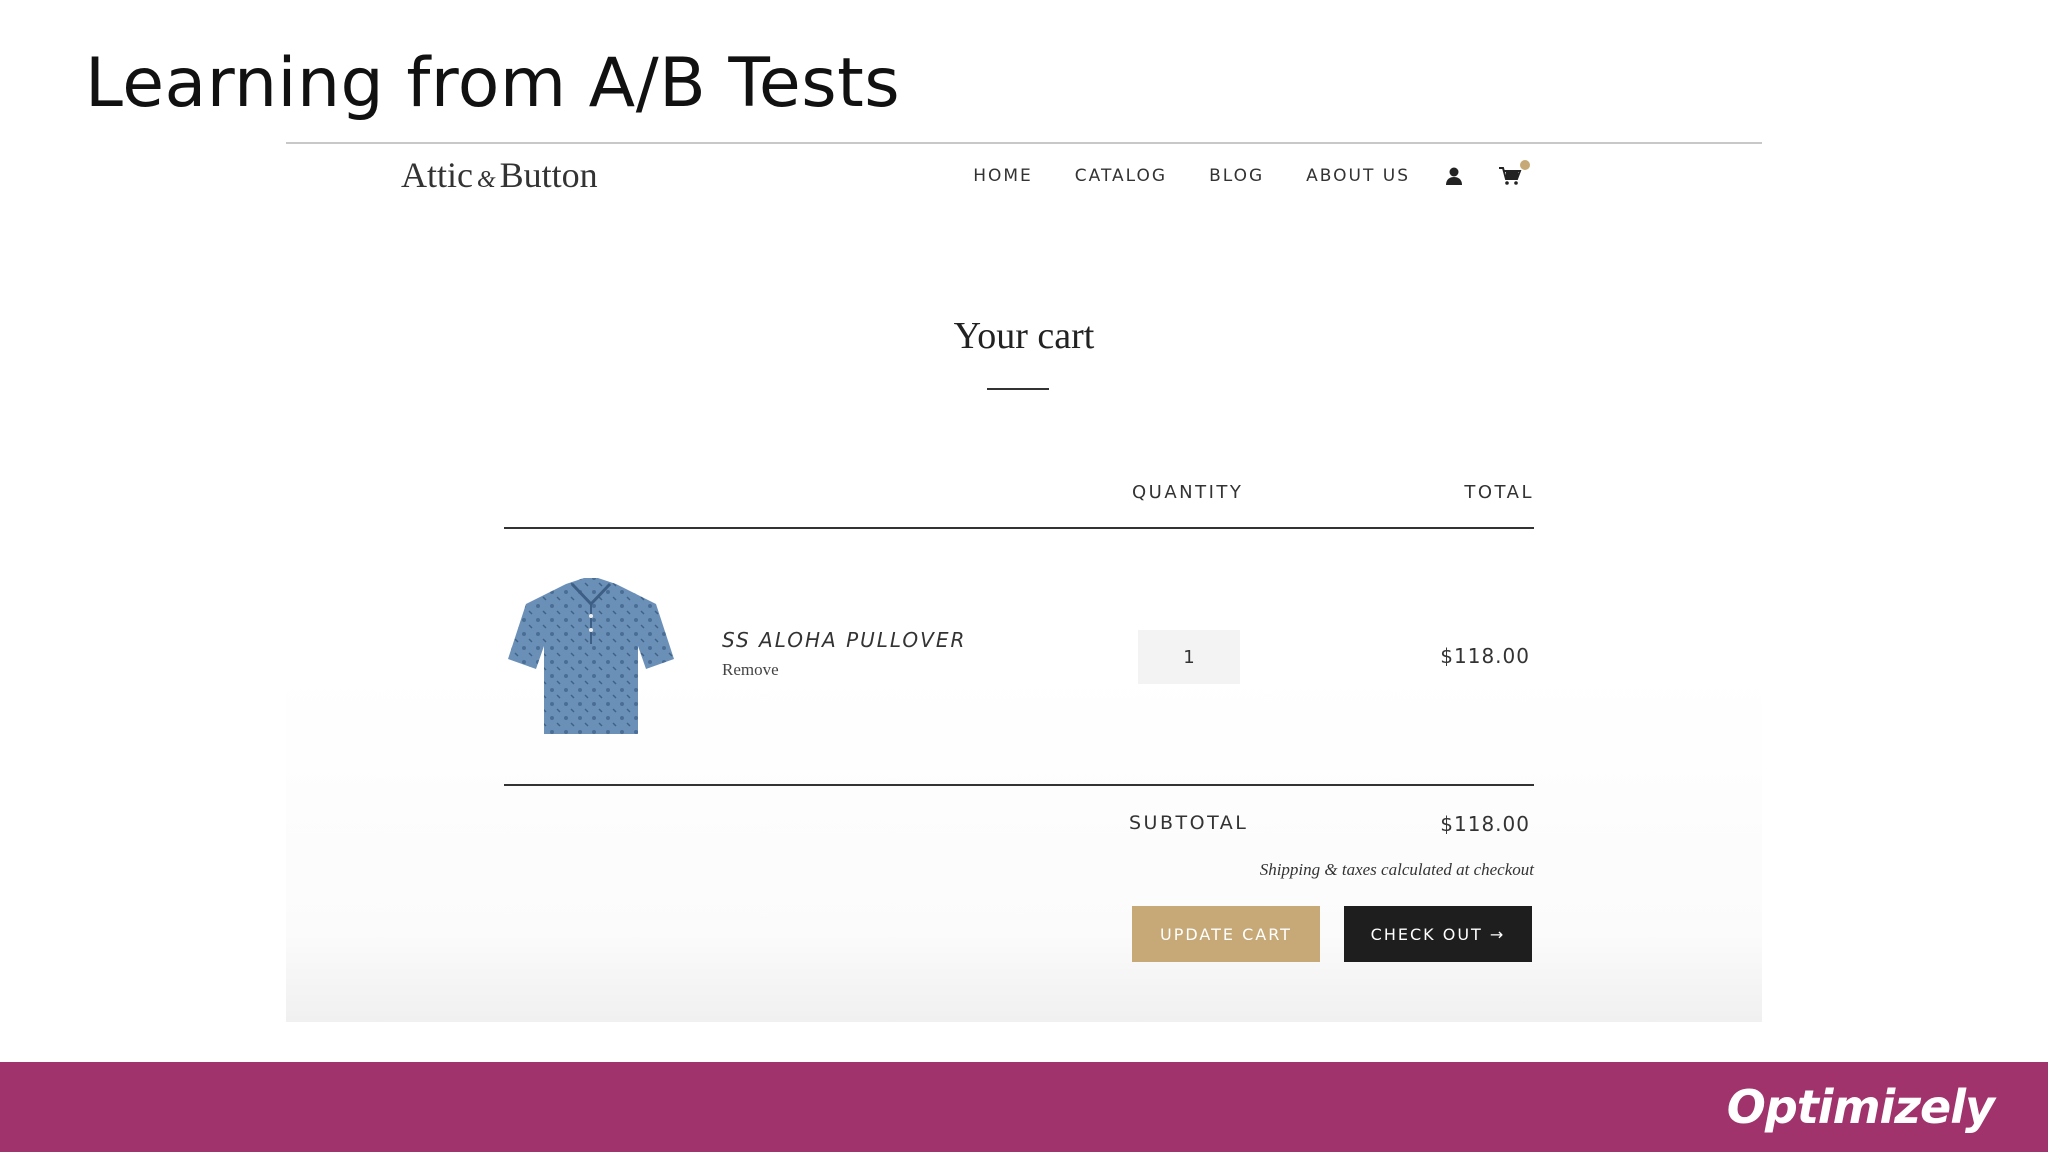 Image resolution: width=2048 pixels, height=1152 pixels. Describe the element at coordinates (1499, 492) in the screenshot. I see `total-column-header: TOTAL` at that location.